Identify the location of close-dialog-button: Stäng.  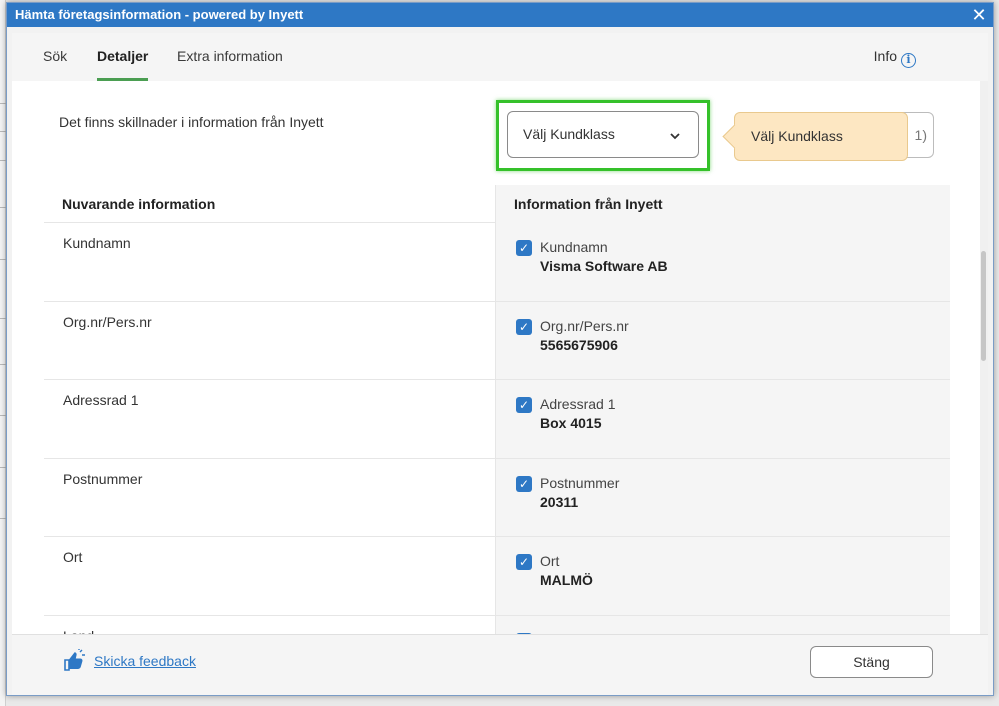
(871, 662).